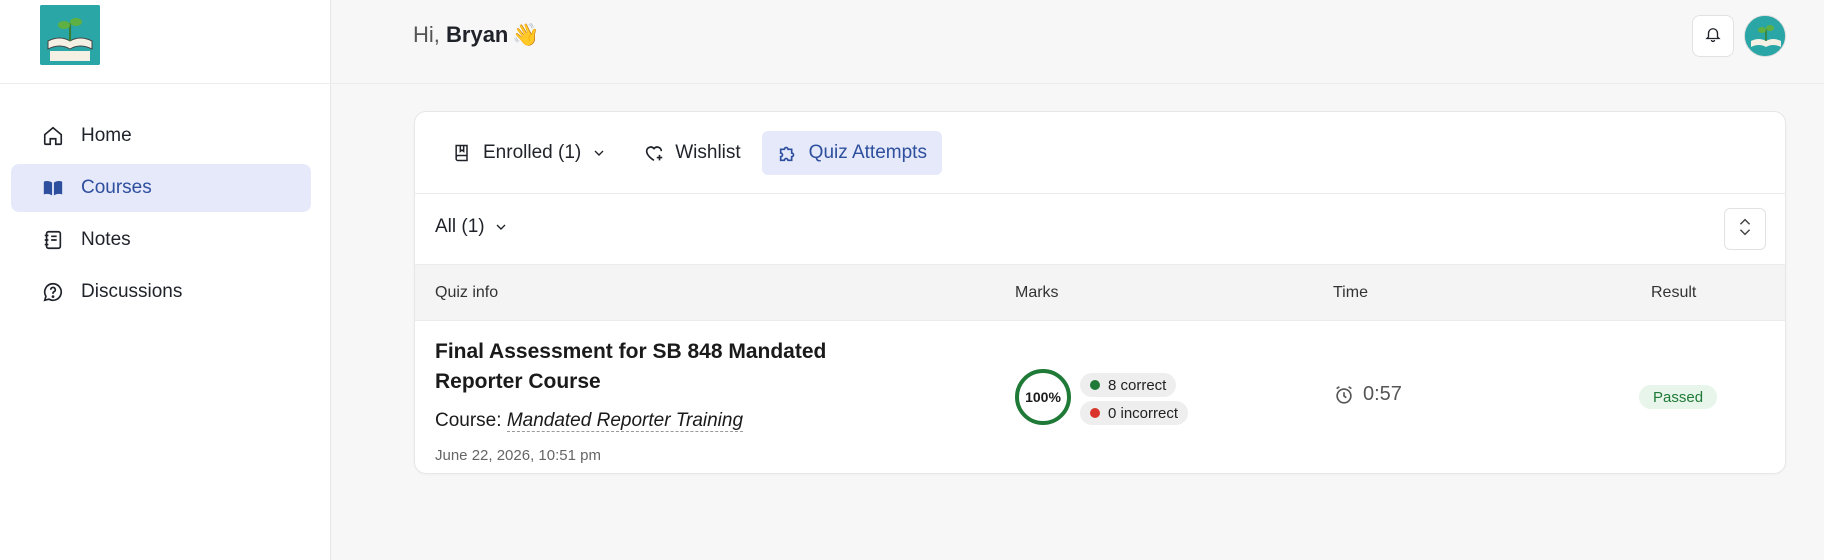 The height and width of the screenshot is (560, 1824). I want to click on sidebar-item-label: Courses, so click(116, 187).